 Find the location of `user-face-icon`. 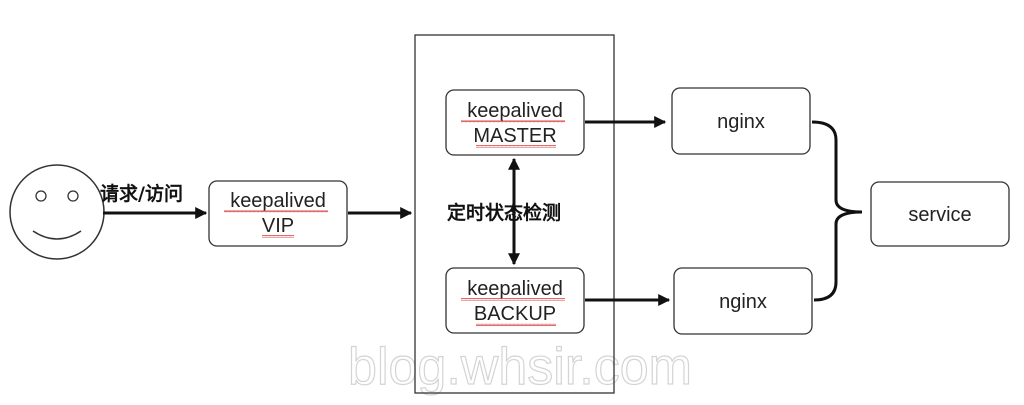

user-face-icon is located at coordinates (57, 212).